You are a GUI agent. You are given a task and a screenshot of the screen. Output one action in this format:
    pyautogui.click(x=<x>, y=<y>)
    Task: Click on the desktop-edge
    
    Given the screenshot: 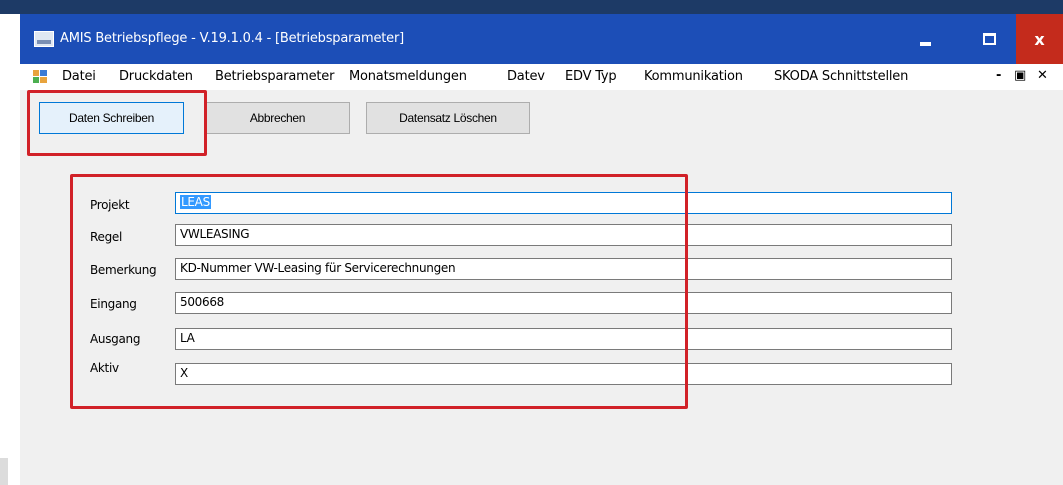 What is the action you would take?
    pyautogui.click(x=10, y=249)
    